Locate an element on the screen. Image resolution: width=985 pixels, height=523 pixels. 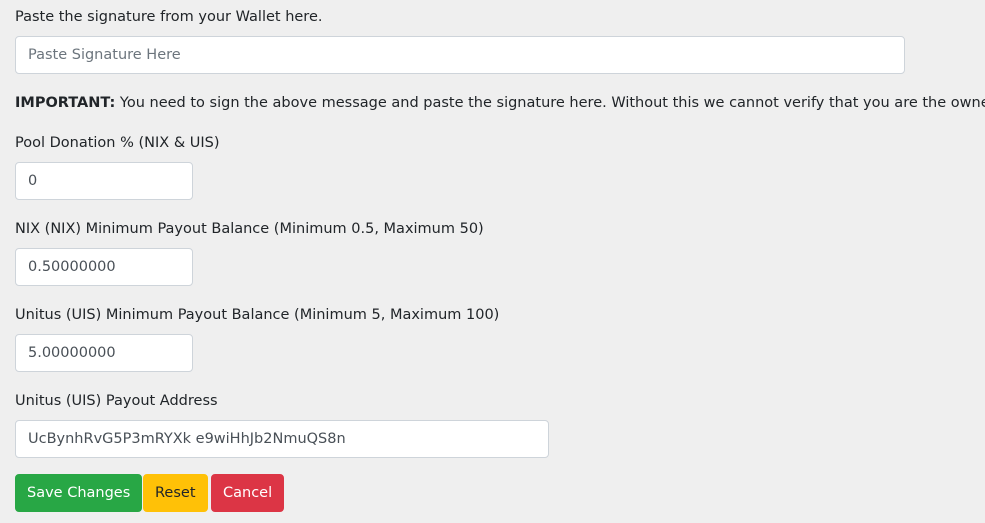
important-prefix: IMPORTANT: is located at coordinates (65, 103).